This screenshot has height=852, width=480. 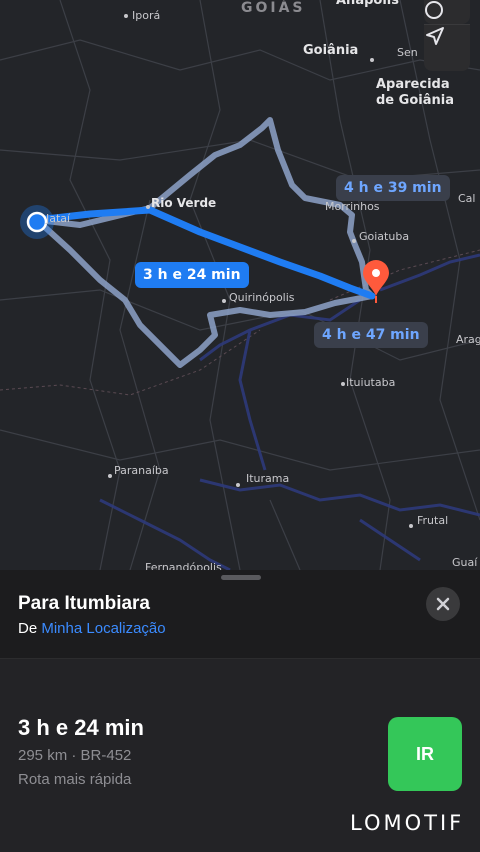 What do you see at coordinates (268, 478) in the screenshot?
I see `city-iturama: Iturama` at bounding box center [268, 478].